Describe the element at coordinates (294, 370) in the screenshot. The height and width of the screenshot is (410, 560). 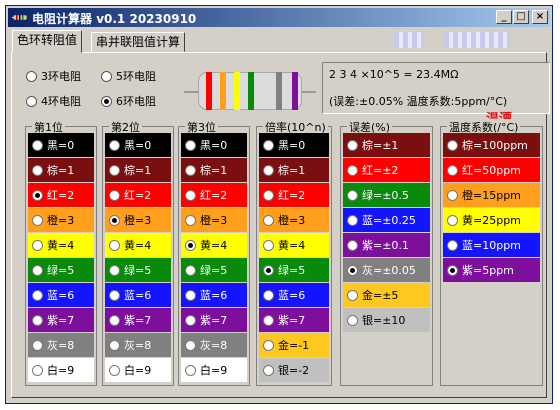
I see `band-option: 银=-2` at that location.